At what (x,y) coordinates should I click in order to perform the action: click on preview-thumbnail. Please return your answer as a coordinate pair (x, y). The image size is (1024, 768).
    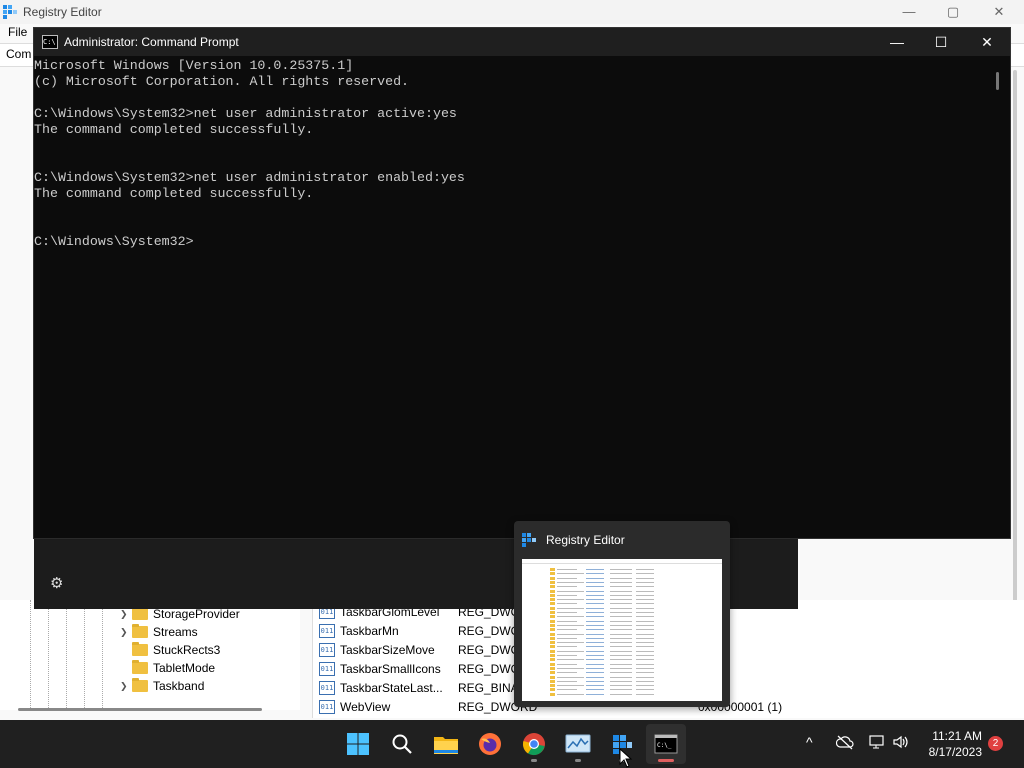
    Looking at the image, I should click on (622, 630).